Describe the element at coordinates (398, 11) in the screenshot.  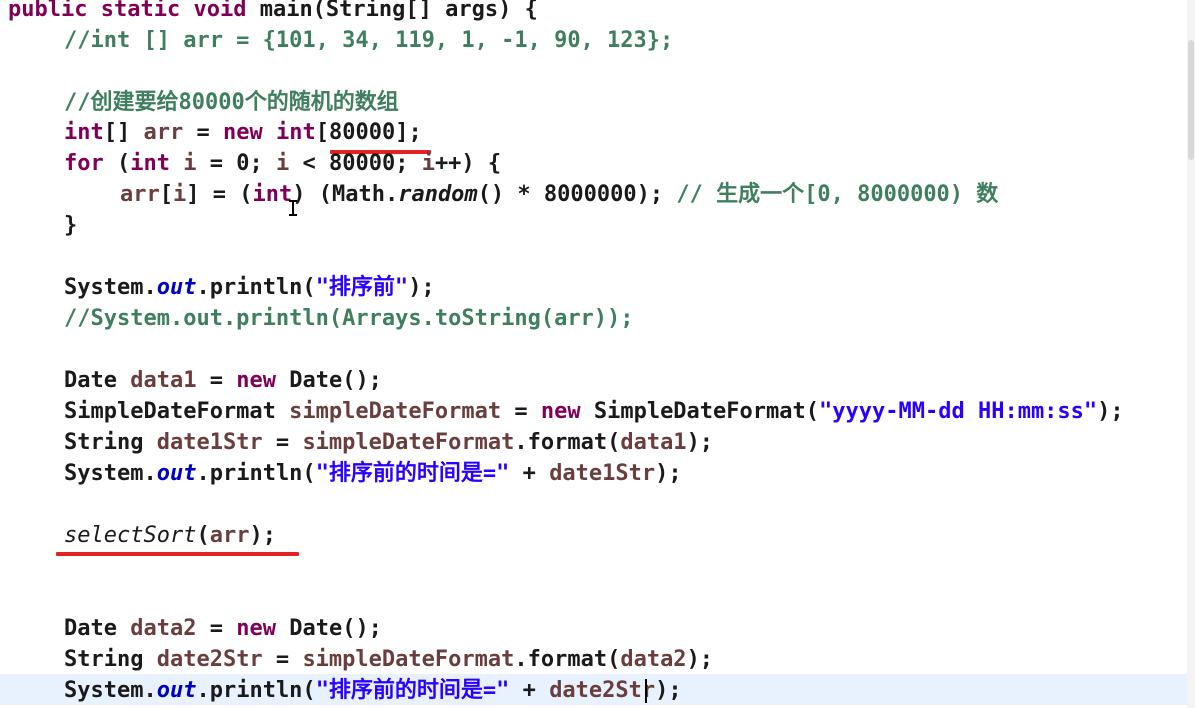
I see `method-signature: main(String[] args) {` at that location.